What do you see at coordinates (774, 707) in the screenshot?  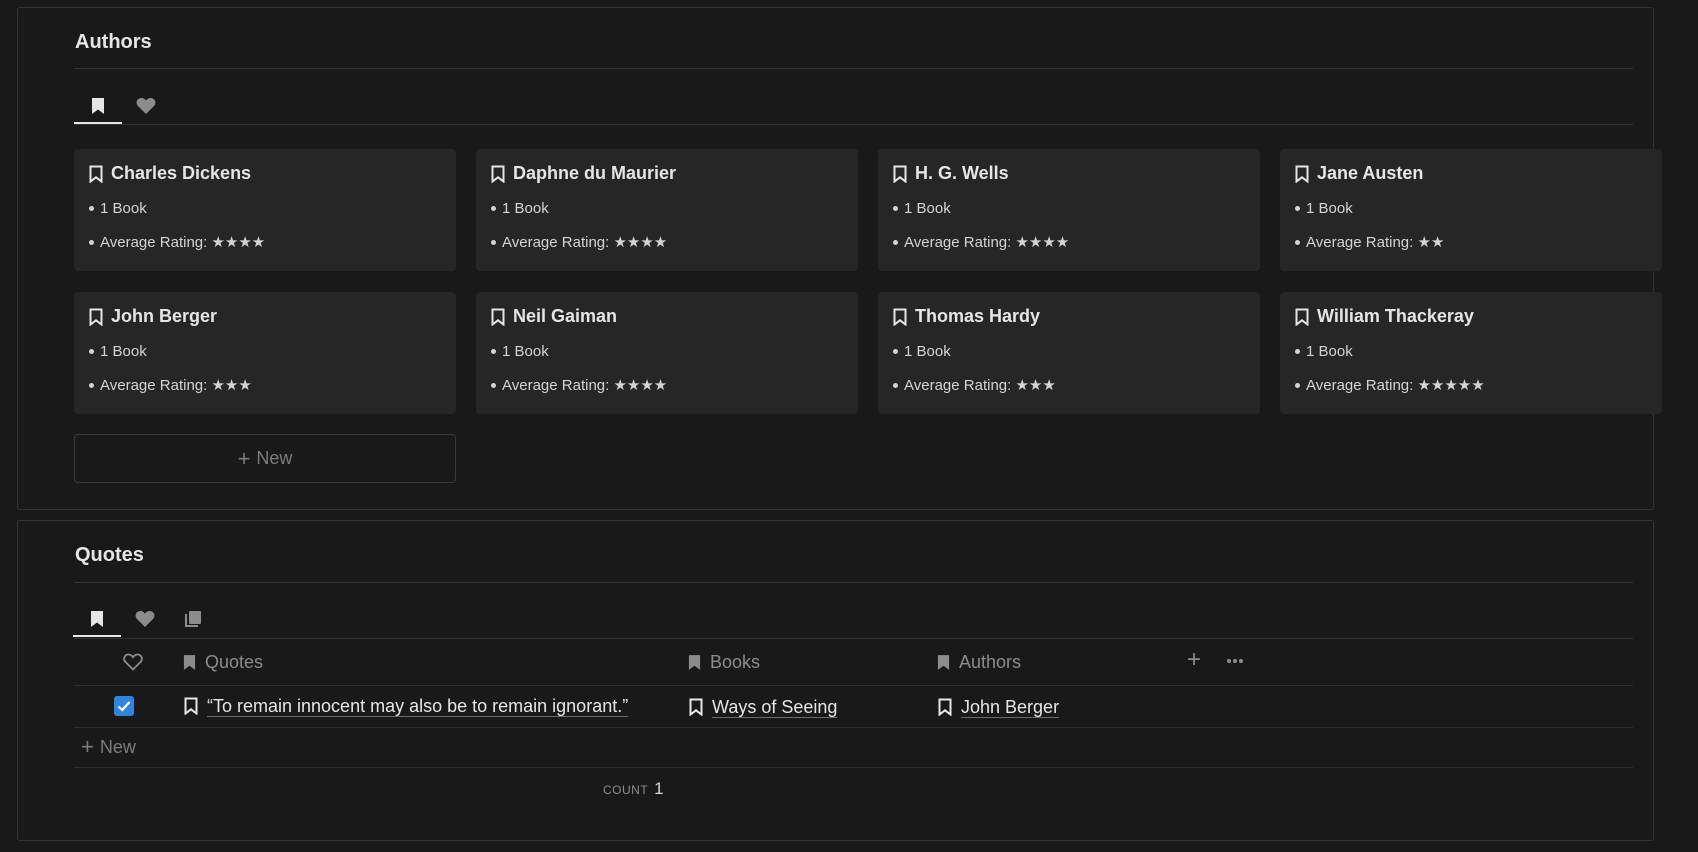 I see `book-link: Ways of Seeing` at bounding box center [774, 707].